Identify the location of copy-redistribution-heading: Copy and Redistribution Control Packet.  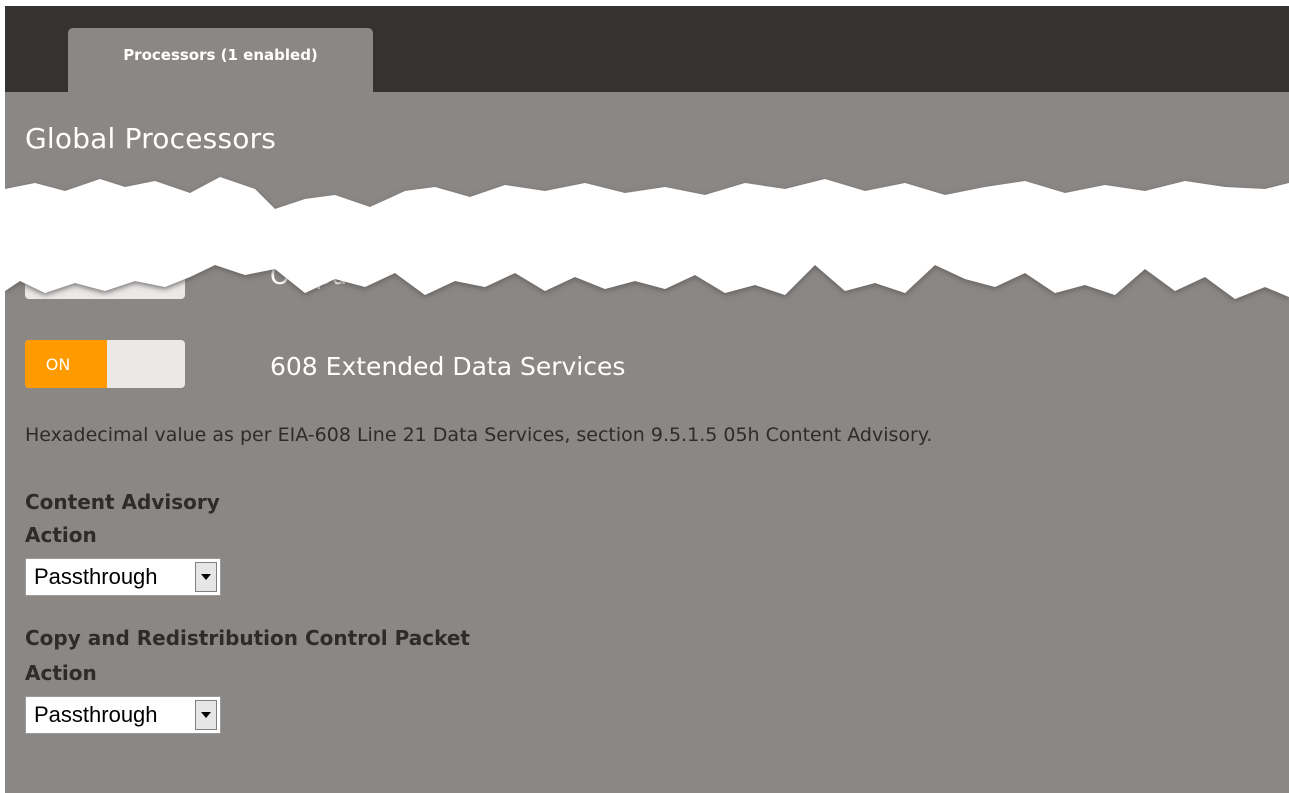
(247, 638).